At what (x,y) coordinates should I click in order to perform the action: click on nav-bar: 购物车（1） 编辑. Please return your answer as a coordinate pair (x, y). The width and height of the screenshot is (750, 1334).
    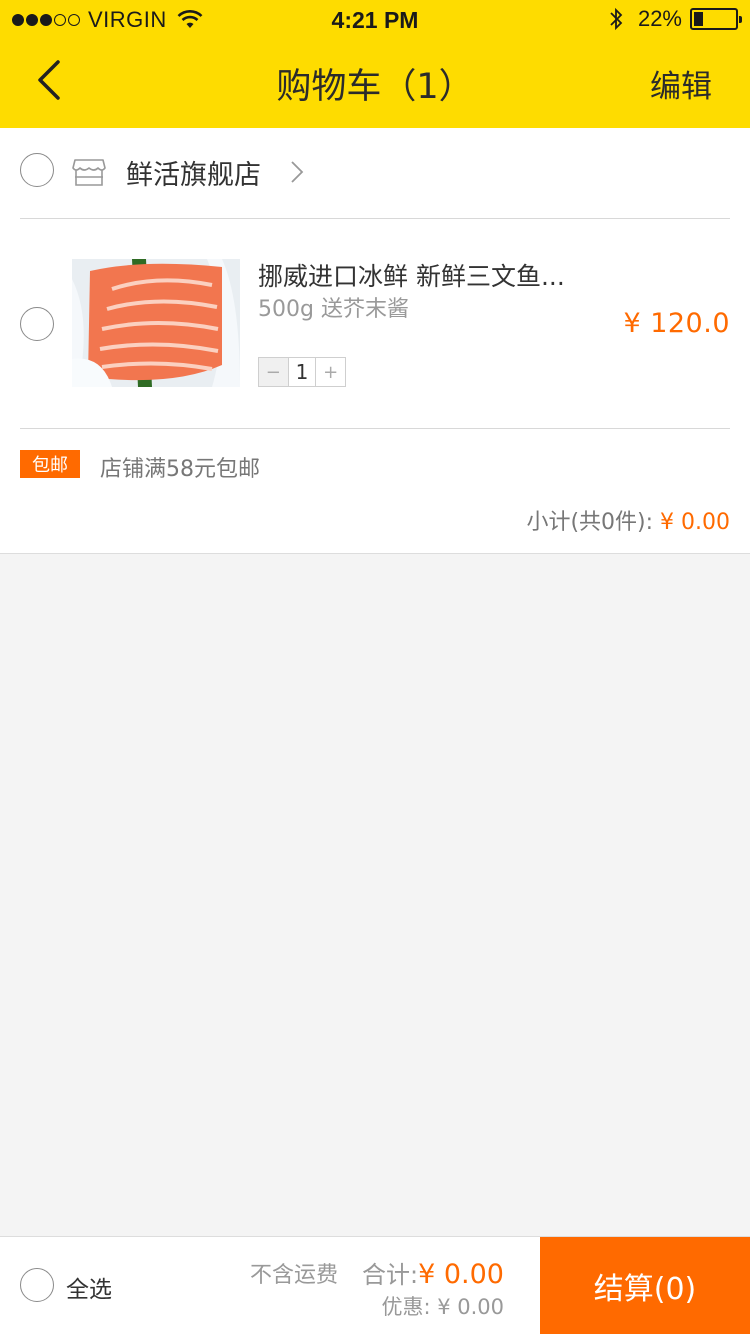
    Looking at the image, I should click on (375, 84).